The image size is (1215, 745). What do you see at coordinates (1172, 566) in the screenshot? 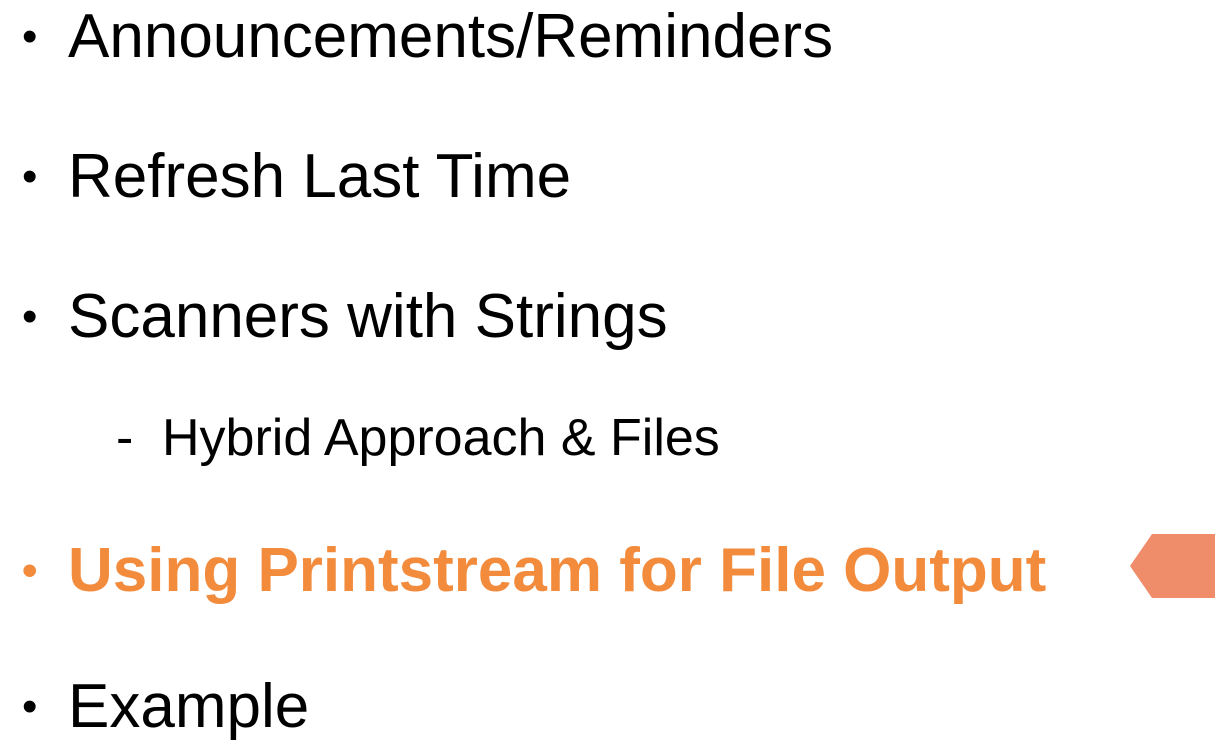
I see `arrow-left-pointer-icon` at bounding box center [1172, 566].